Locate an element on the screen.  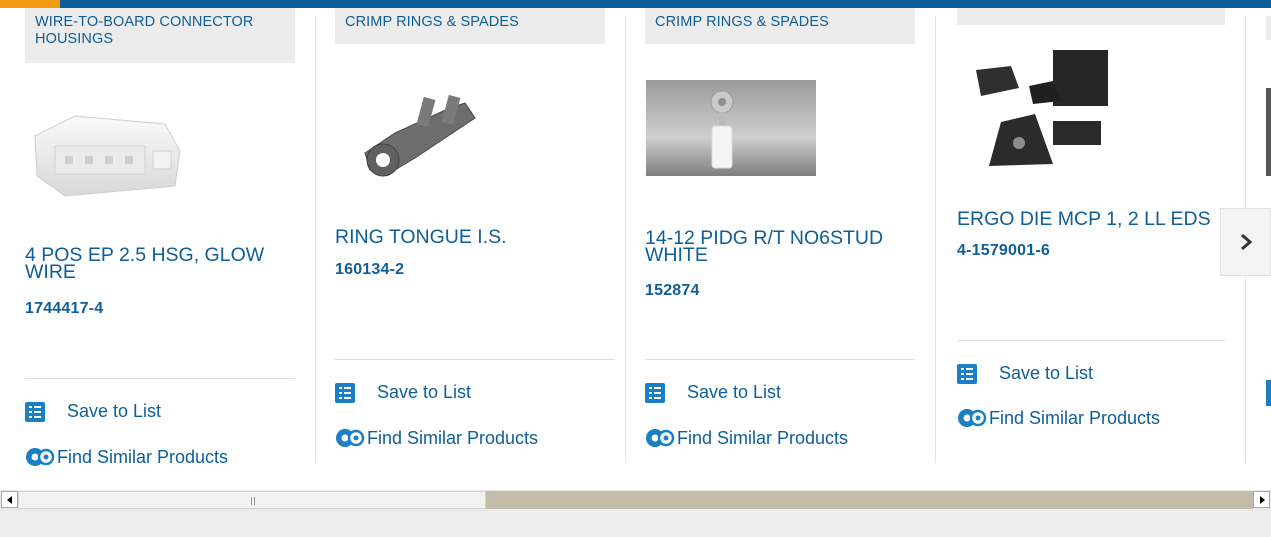
scroll-right-button is located at coordinates (1261, 499).